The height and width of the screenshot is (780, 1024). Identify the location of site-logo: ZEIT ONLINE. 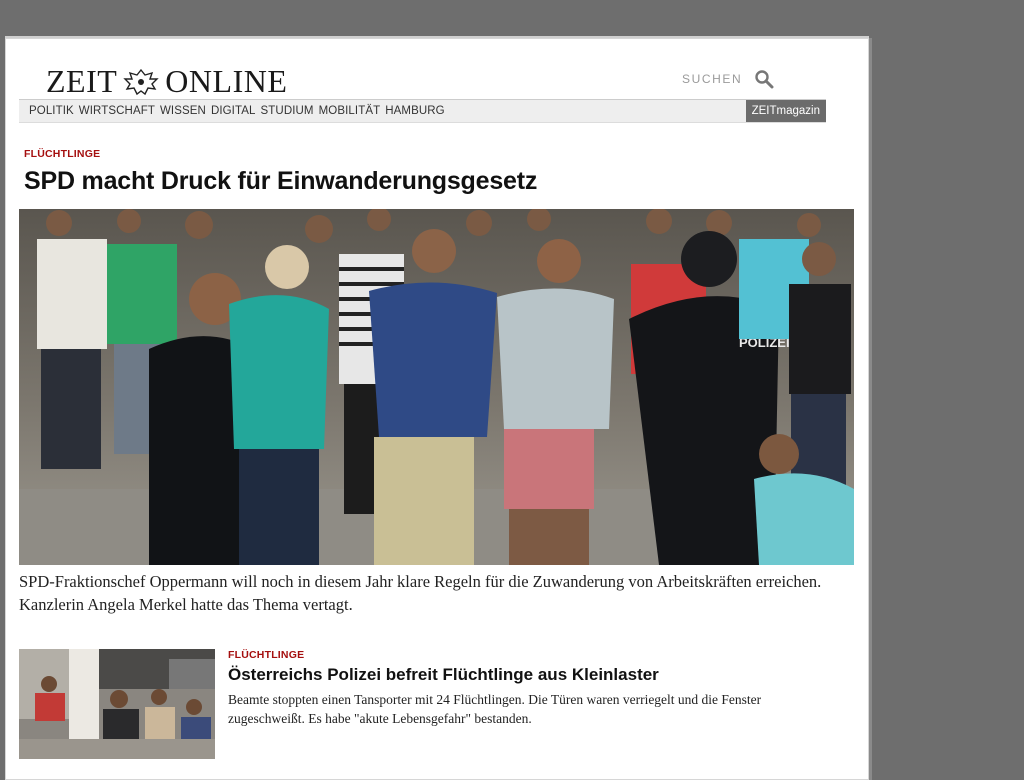
(166, 81).